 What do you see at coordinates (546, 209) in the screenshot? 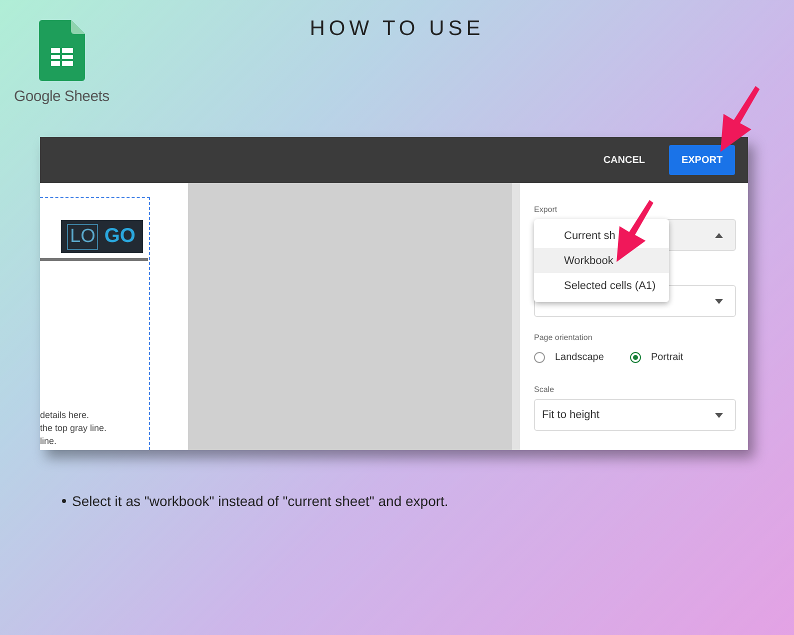
I see `field-label: Export` at bounding box center [546, 209].